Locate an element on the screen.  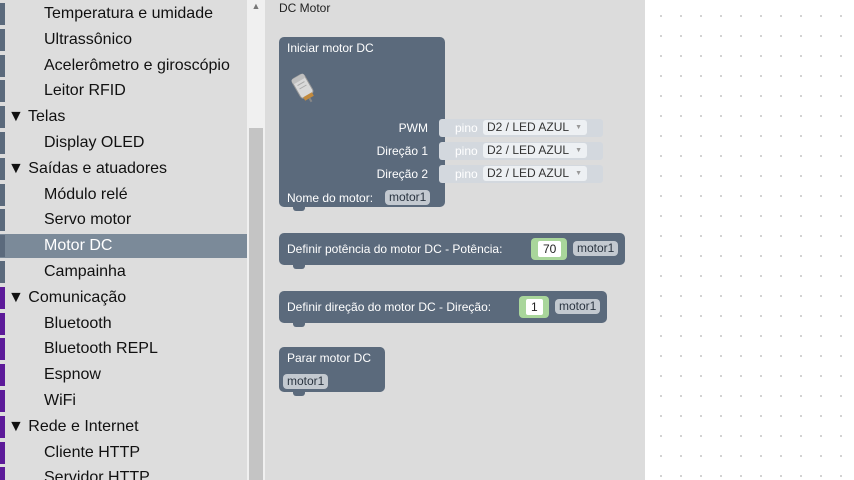
toolbox-label: ▼ Telas is located at coordinates (37, 117).